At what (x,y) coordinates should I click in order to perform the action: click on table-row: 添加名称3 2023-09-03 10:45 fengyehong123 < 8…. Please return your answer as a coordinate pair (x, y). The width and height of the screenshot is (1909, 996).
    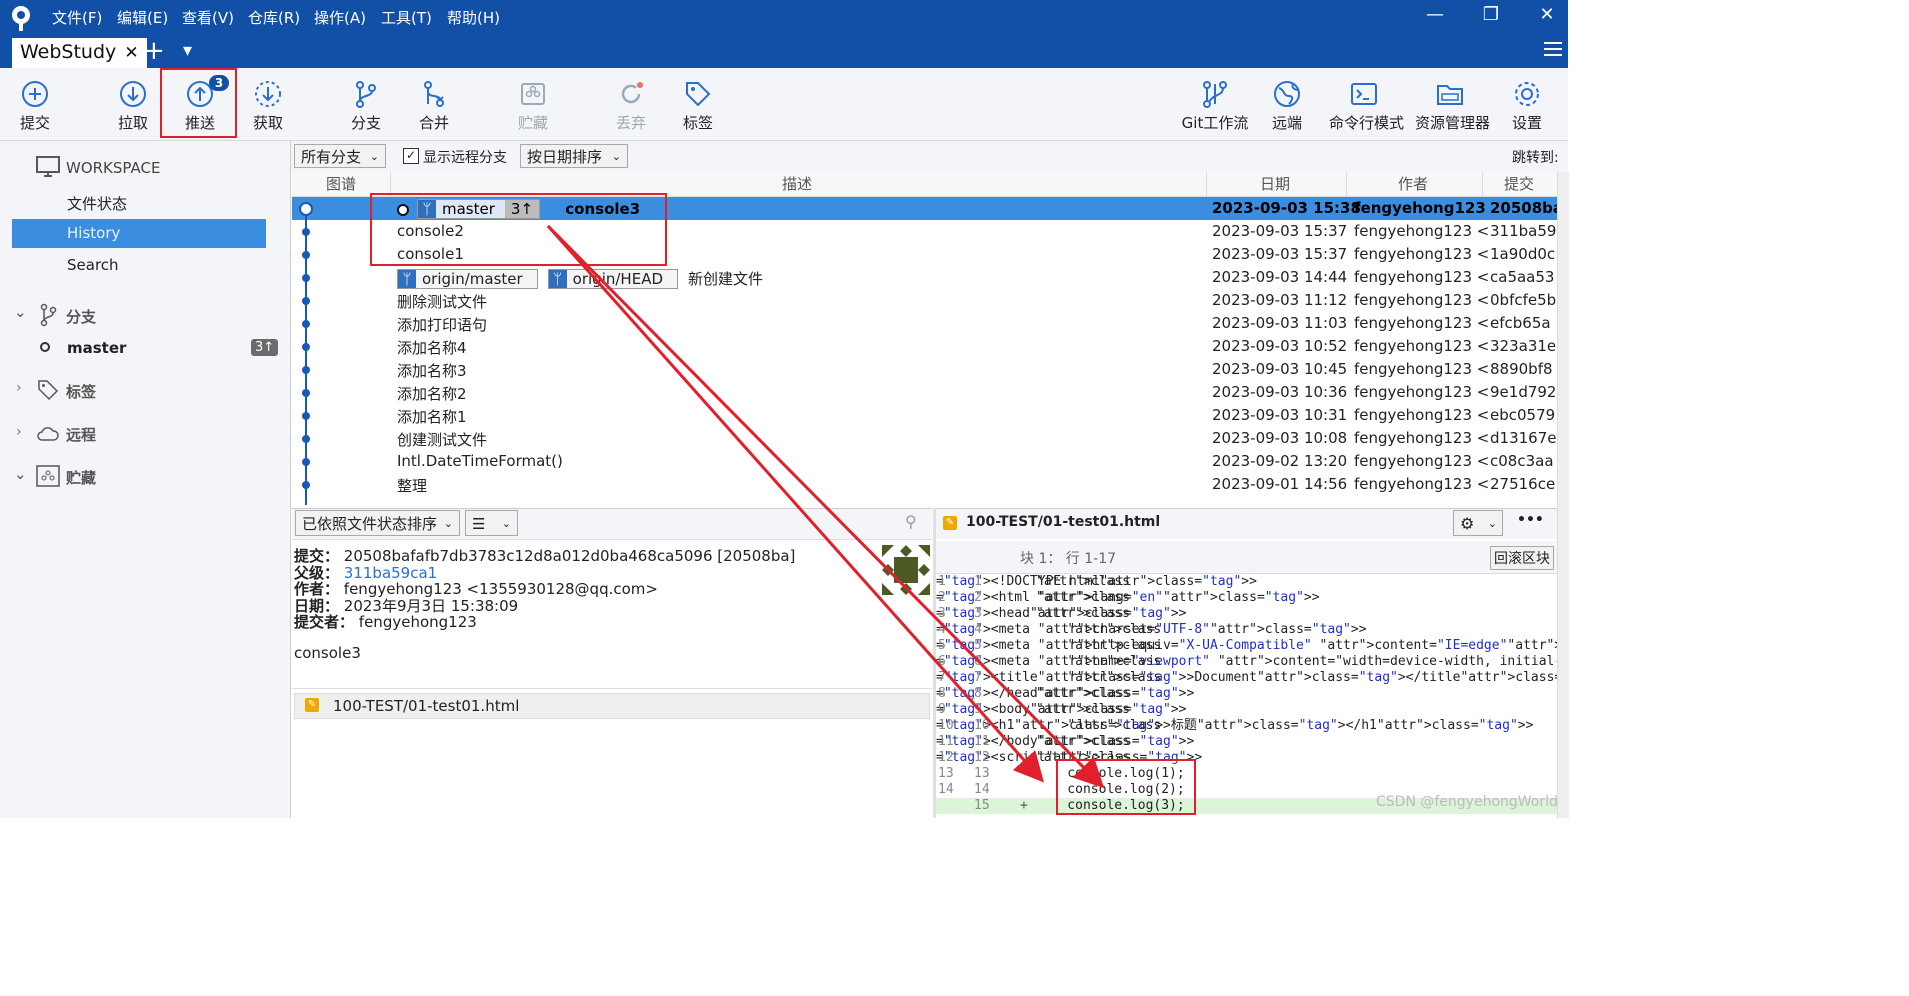
    Looking at the image, I should click on (924, 369).